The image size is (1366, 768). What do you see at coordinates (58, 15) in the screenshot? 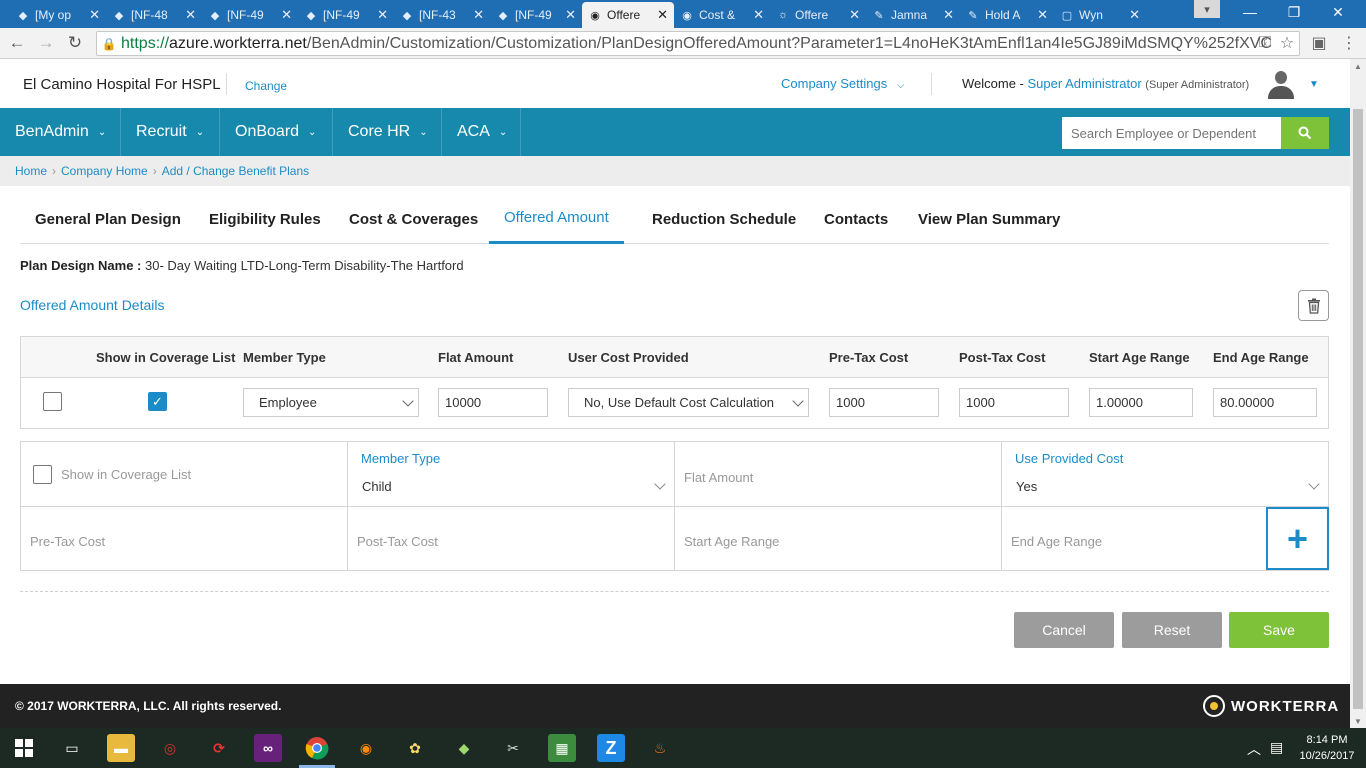
I see `browser-tab-1: ◆ [My op ✕` at bounding box center [58, 15].